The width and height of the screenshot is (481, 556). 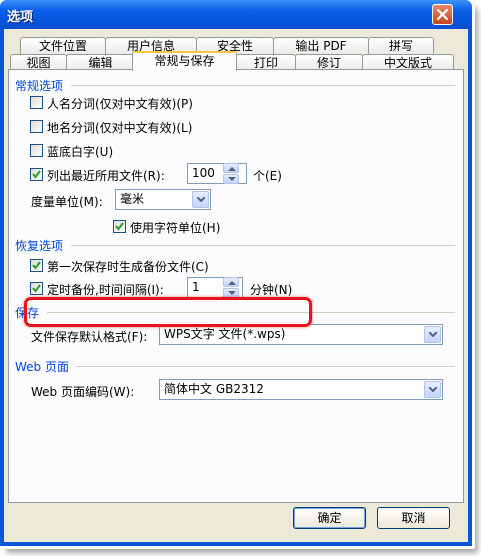 What do you see at coordinates (120, 104) in the screenshot?
I see `person-name-label: 人名分词(仅对中文有效)(P)` at bounding box center [120, 104].